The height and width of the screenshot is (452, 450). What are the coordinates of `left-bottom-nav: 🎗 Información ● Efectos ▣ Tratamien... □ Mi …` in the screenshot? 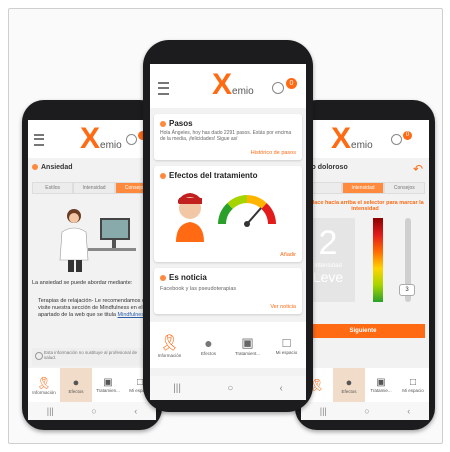 It's located at (92, 385).